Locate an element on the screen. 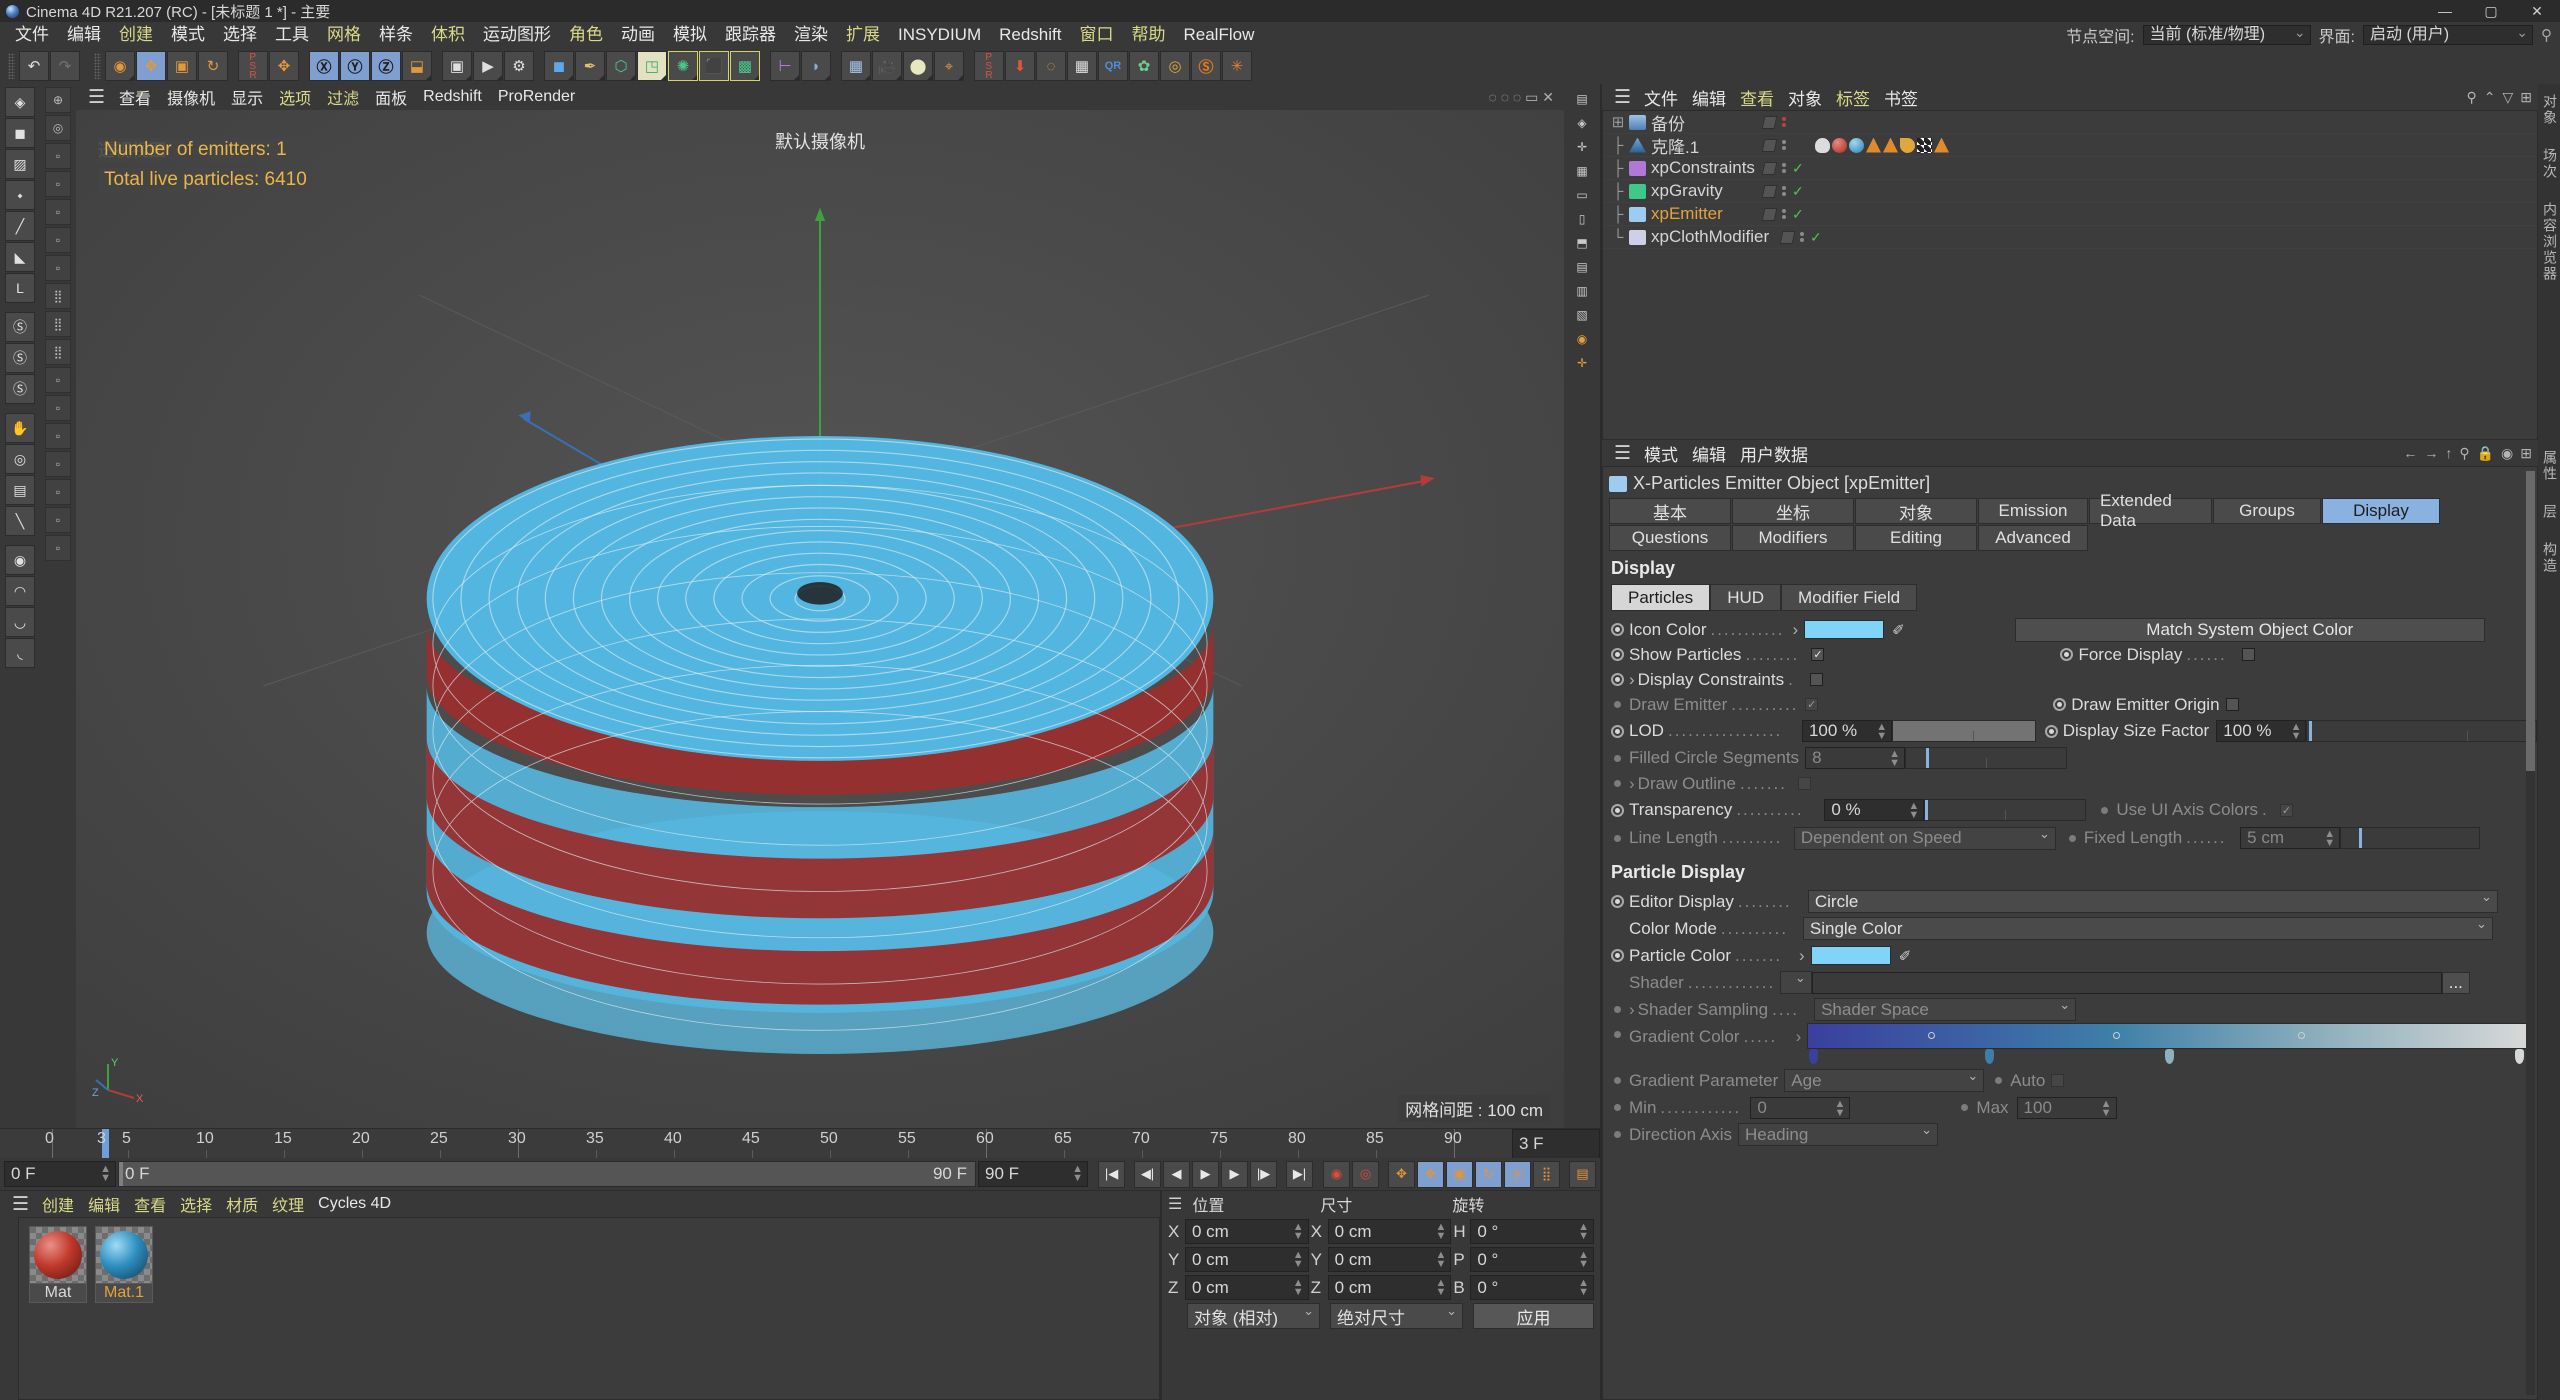  orange-tag-icon is located at coordinates (1873, 145).